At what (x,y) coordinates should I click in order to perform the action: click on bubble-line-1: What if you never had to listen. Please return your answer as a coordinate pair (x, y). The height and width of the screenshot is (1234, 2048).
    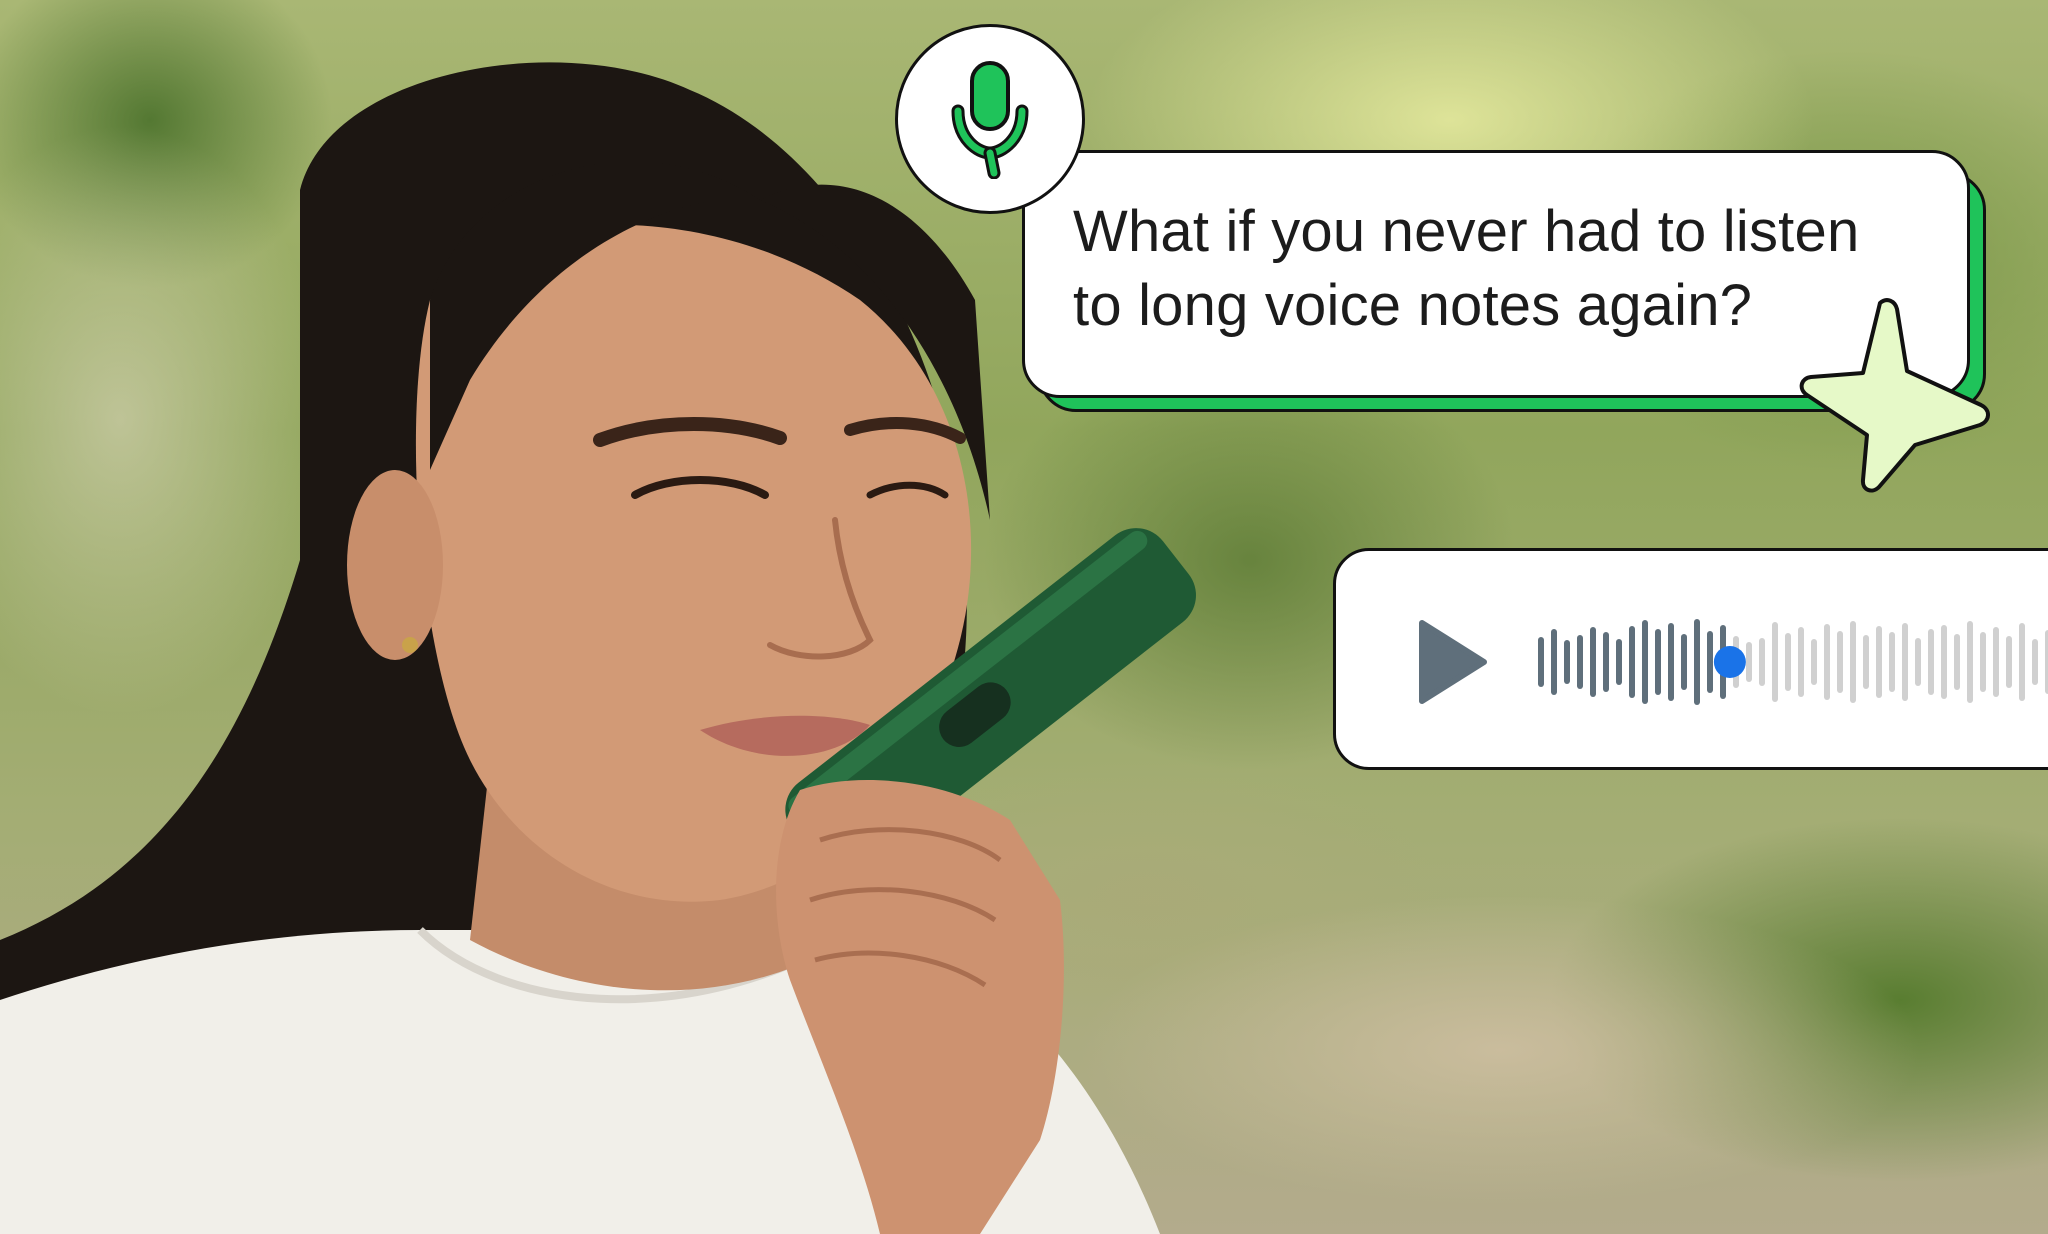
    Looking at the image, I should click on (1466, 231).